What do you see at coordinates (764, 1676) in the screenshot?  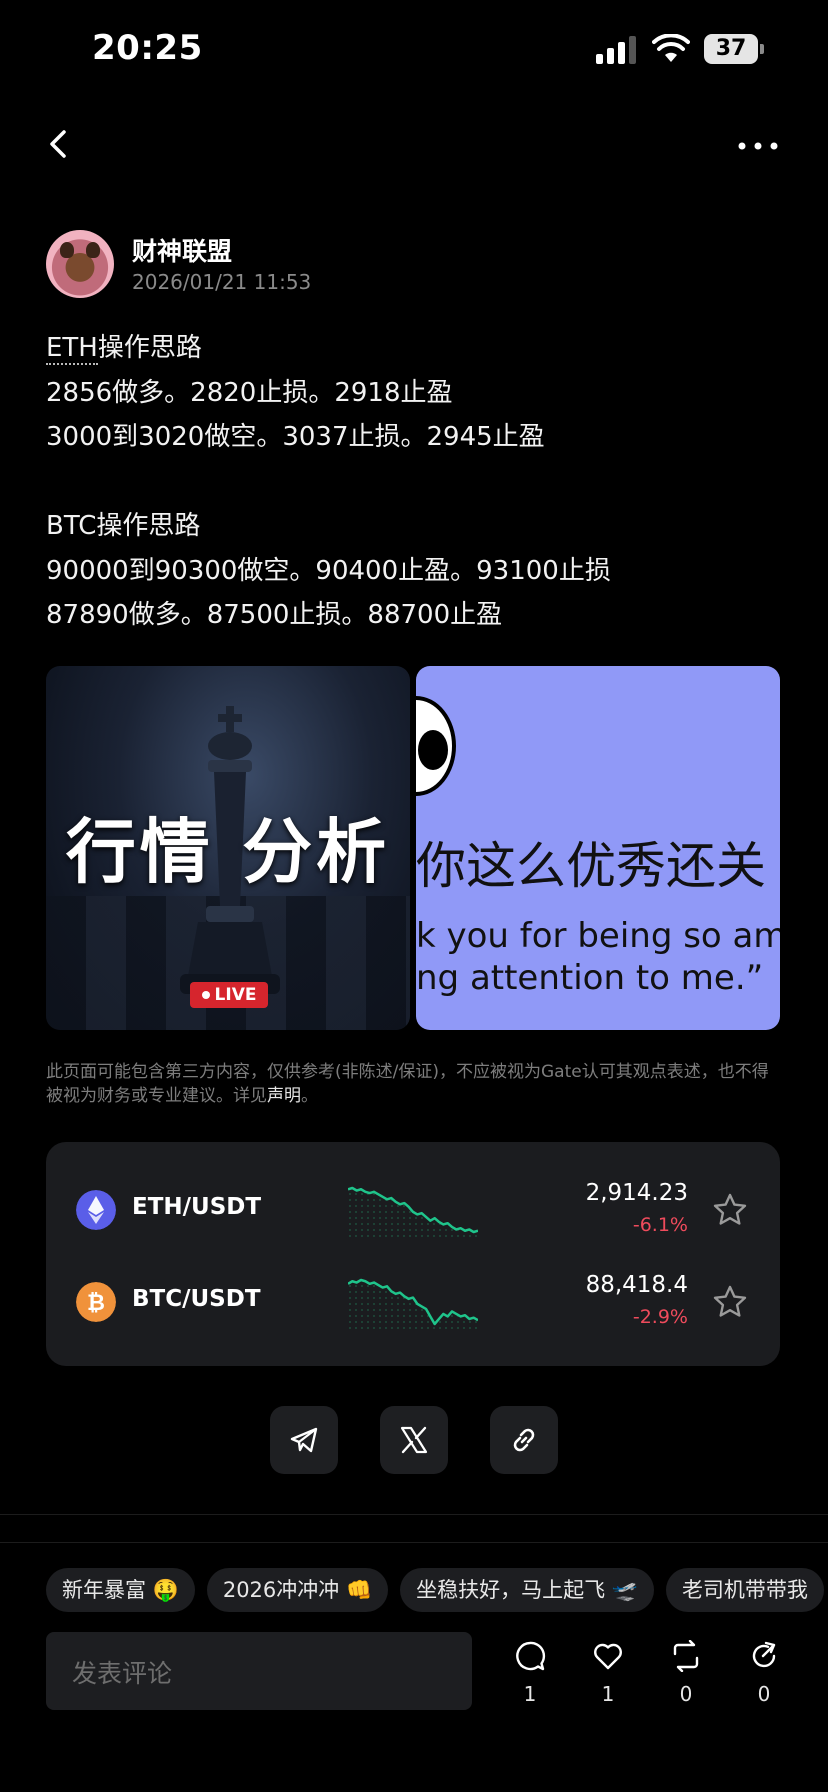 I see `share-button: 0` at bounding box center [764, 1676].